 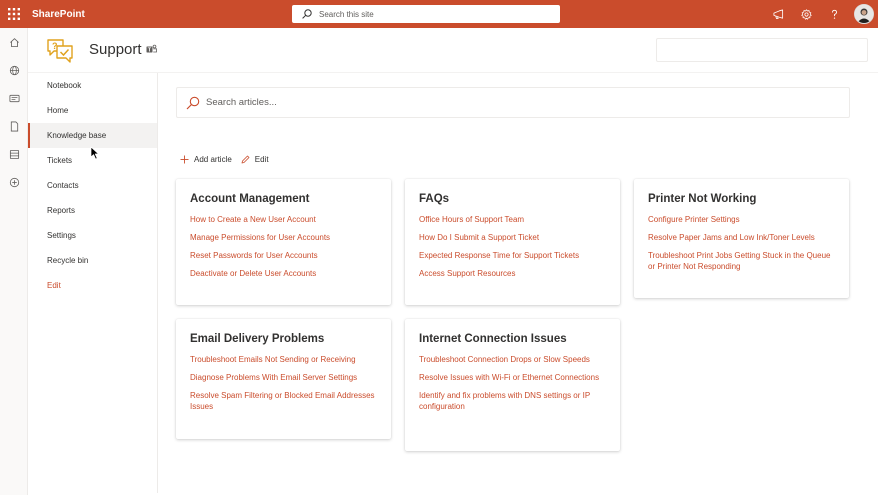 What do you see at coordinates (512, 273) in the screenshot?
I see `article-link: Access Support Resources` at bounding box center [512, 273].